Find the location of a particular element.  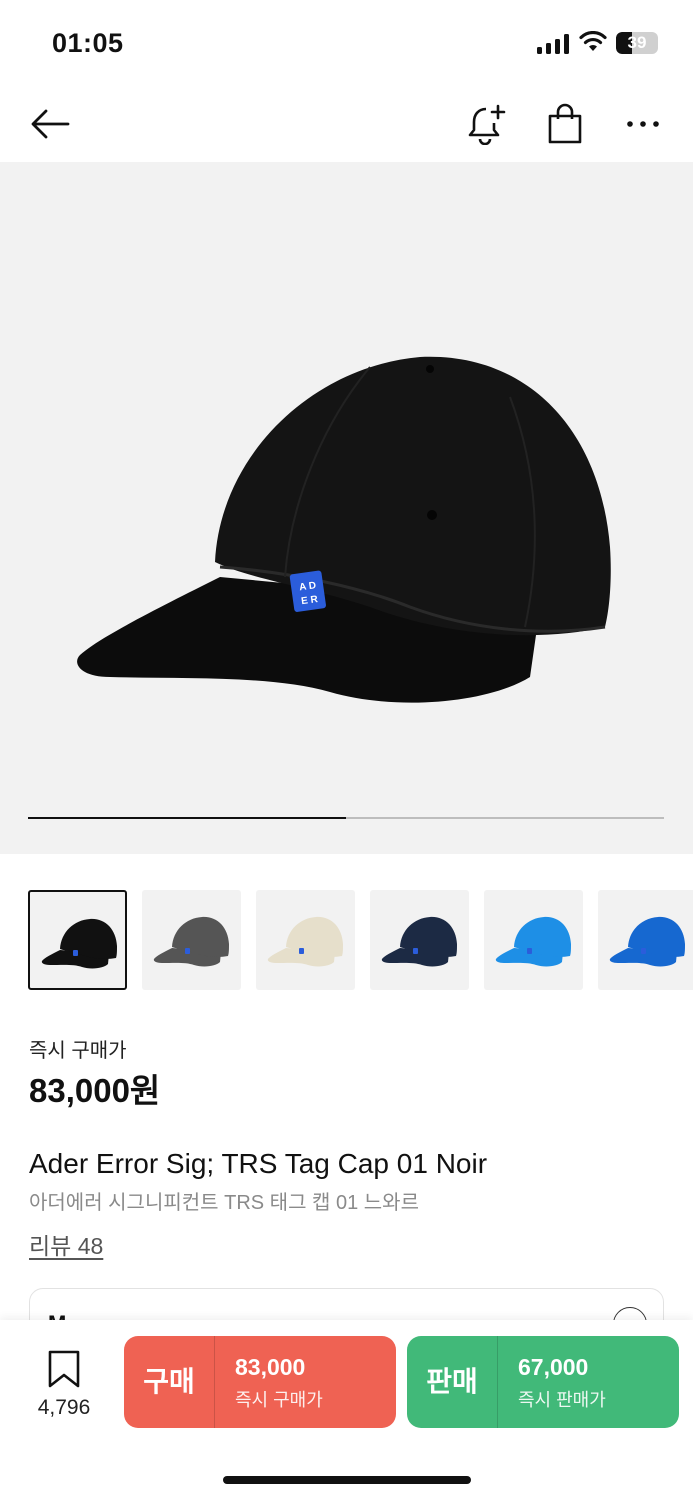

color-thumbnails is located at coordinates (360, 940).